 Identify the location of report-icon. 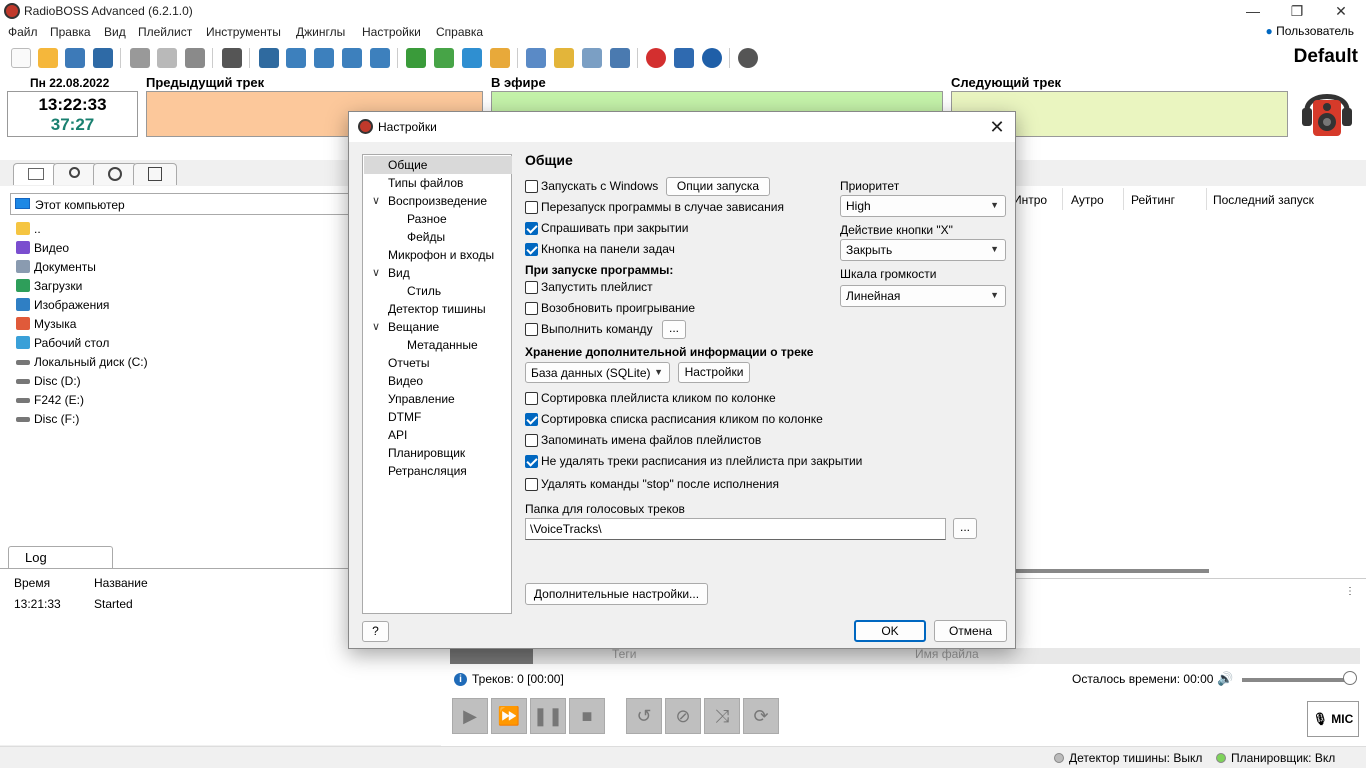
(620, 58).